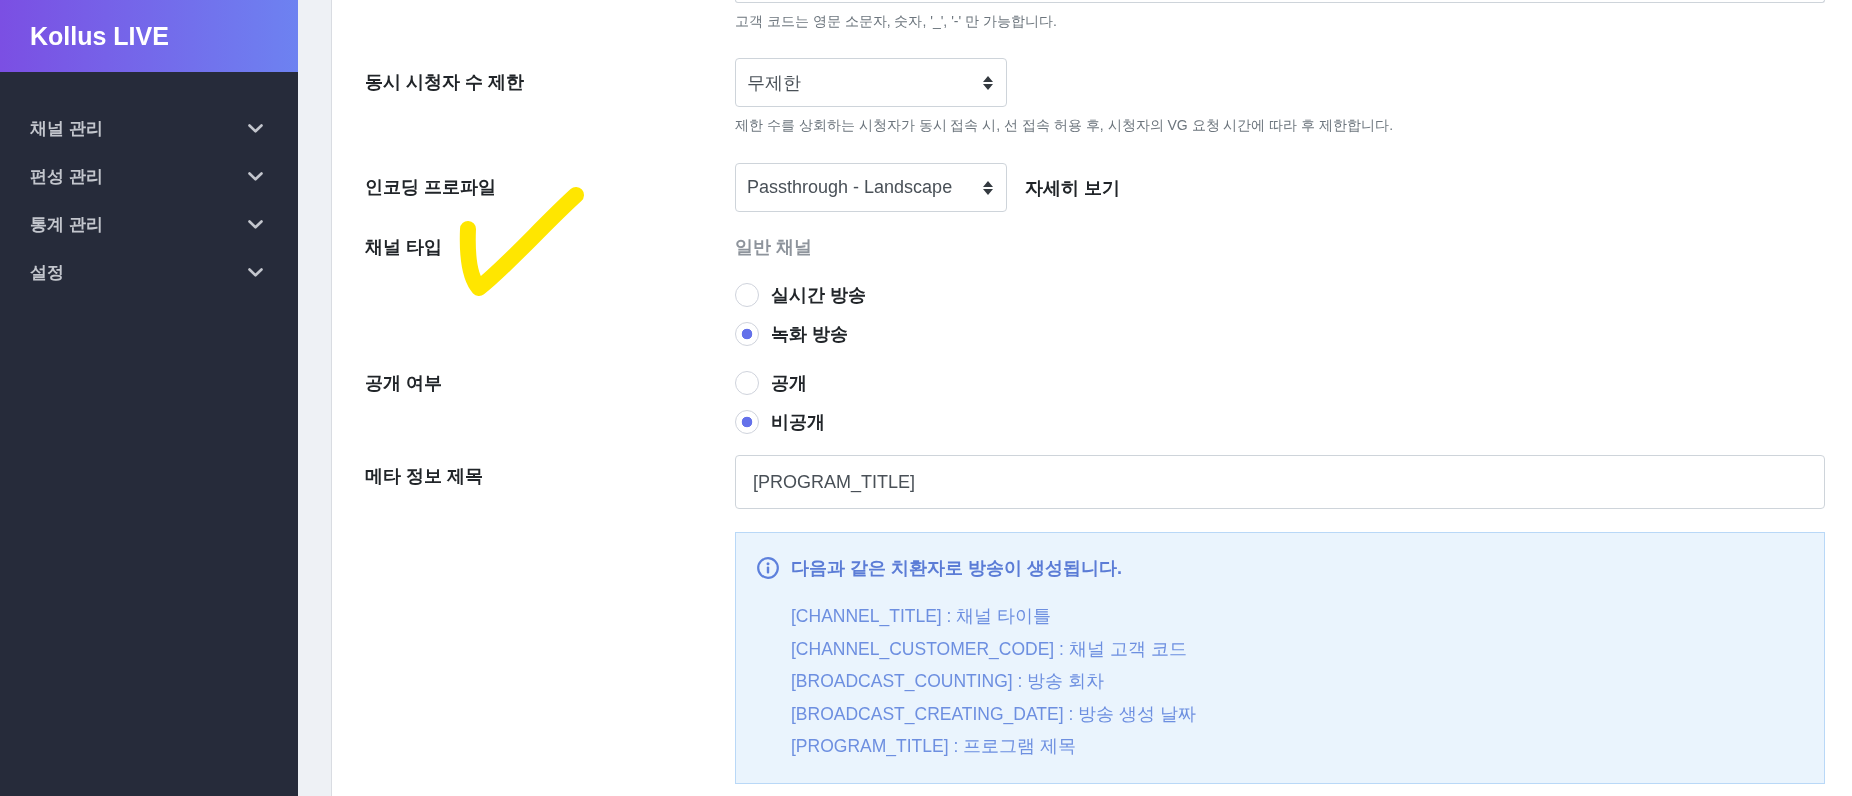  Describe the element at coordinates (149, 128) in the screenshot. I see `sidebar-item: 채널 관리` at that location.